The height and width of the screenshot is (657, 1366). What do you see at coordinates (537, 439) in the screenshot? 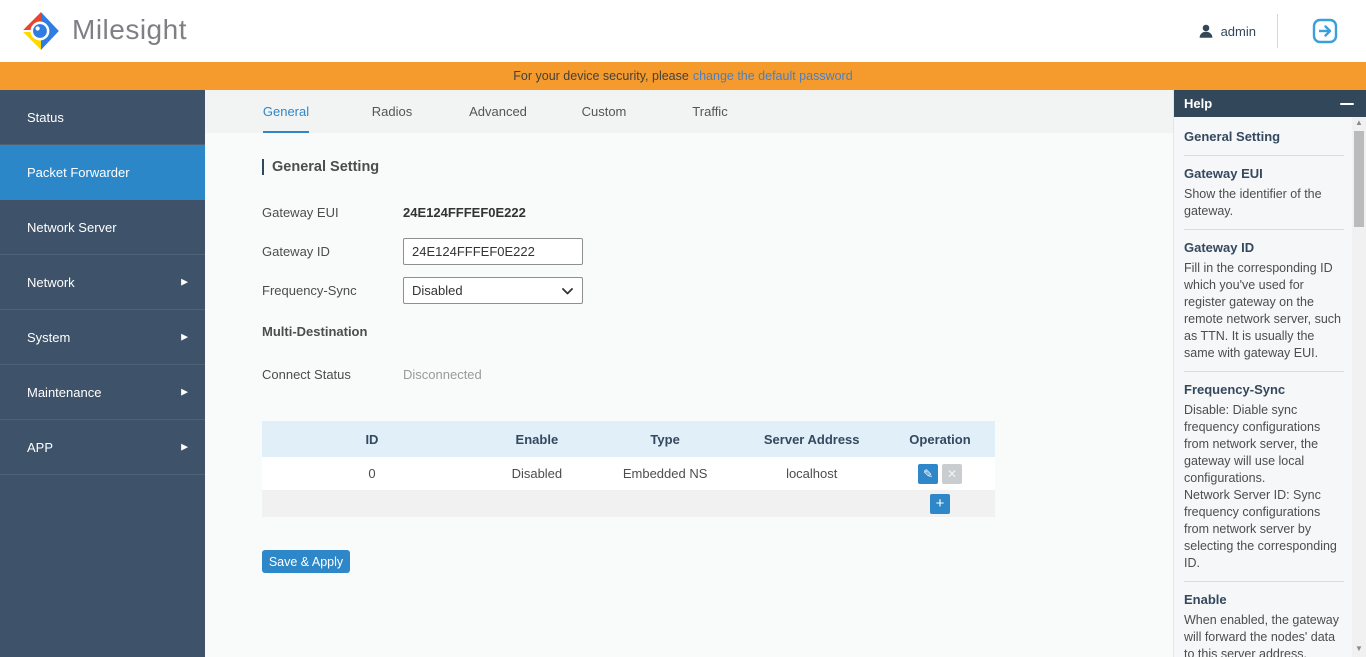
I see `col-header-enable: Enable` at bounding box center [537, 439].